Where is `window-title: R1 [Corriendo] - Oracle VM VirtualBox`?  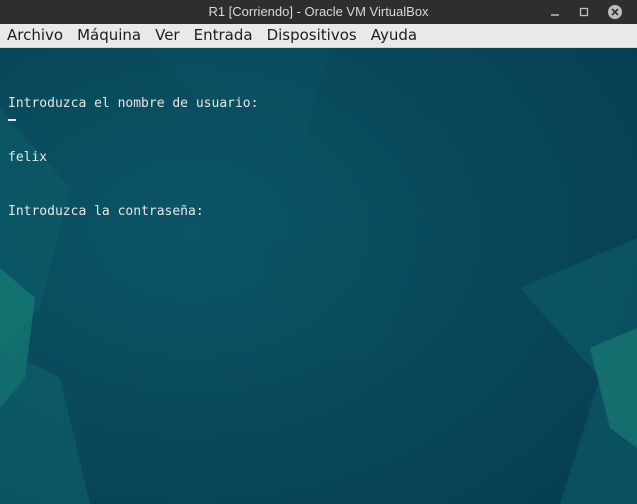
window-title: R1 [Corriendo] - Oracle VM VirtualBox is located at coordinates (318, 11).